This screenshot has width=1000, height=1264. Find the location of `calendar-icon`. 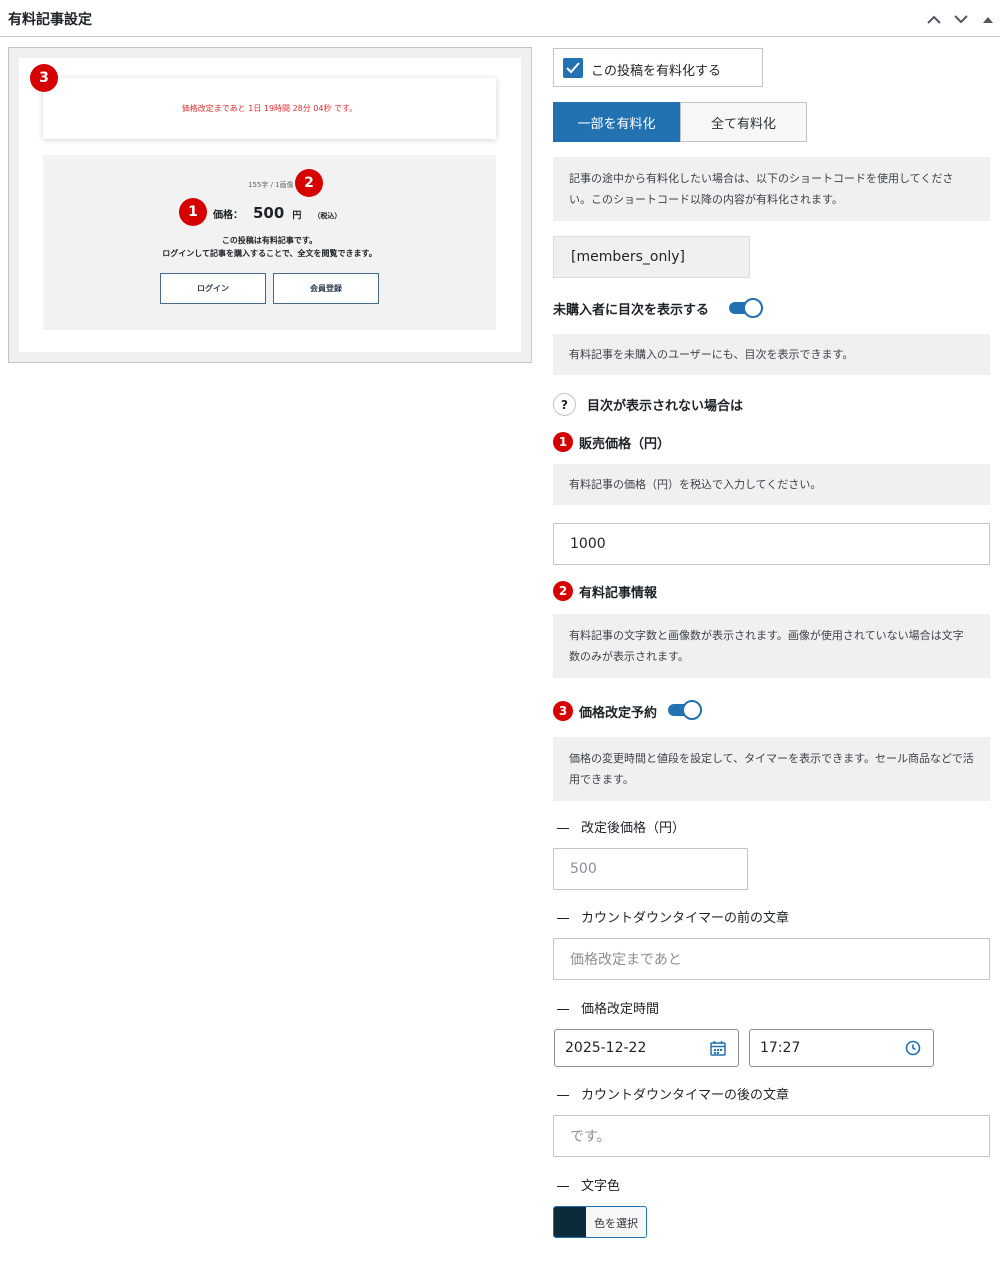

calendar-icon is located at coordinates (718, 1048).